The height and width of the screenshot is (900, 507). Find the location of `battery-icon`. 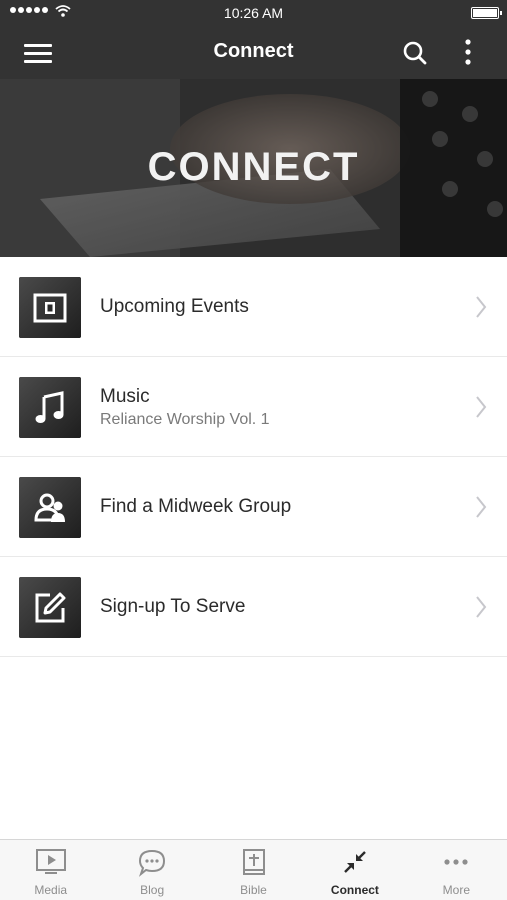

battery-icon is located at coordinates (486, 13).